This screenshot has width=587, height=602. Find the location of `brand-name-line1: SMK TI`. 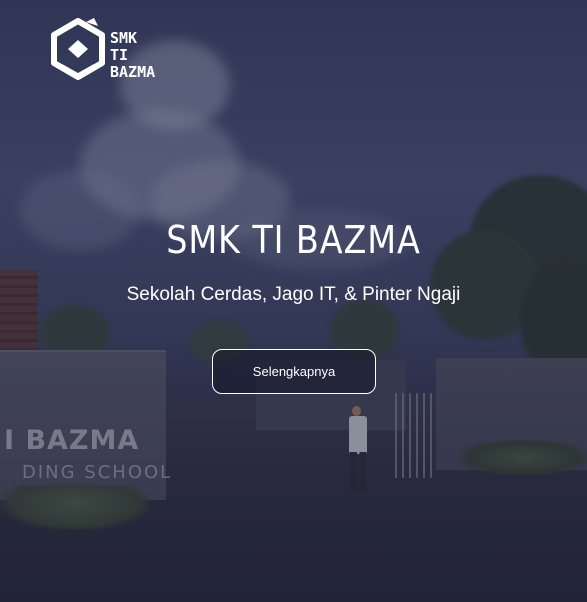

brand-name-line1: SMK TI is located at coordinates (124, 46).